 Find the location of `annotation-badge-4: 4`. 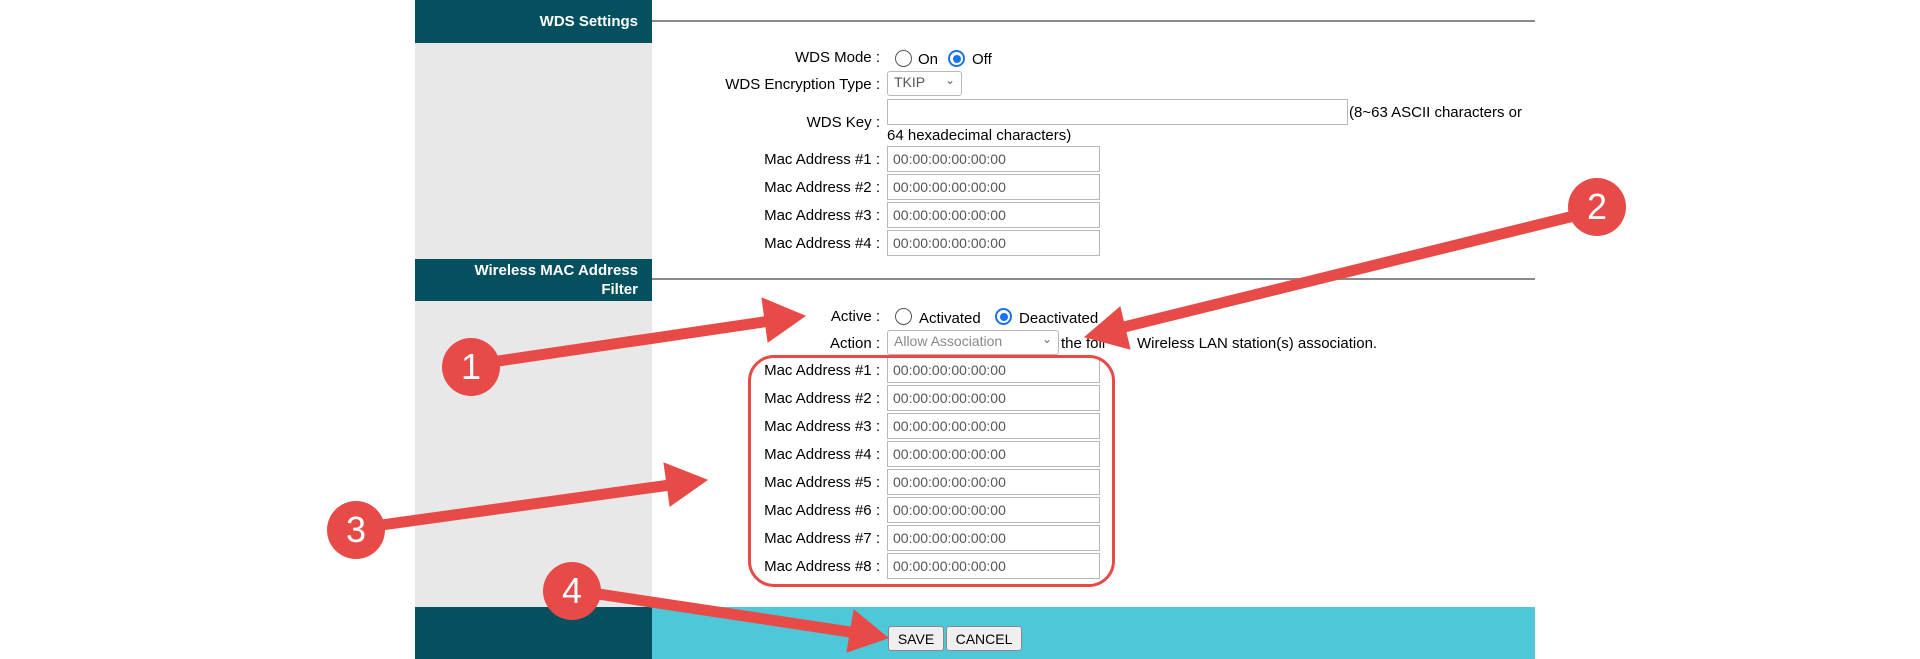

annotation-badge-4: 4 is located at coordinates (572, 591).